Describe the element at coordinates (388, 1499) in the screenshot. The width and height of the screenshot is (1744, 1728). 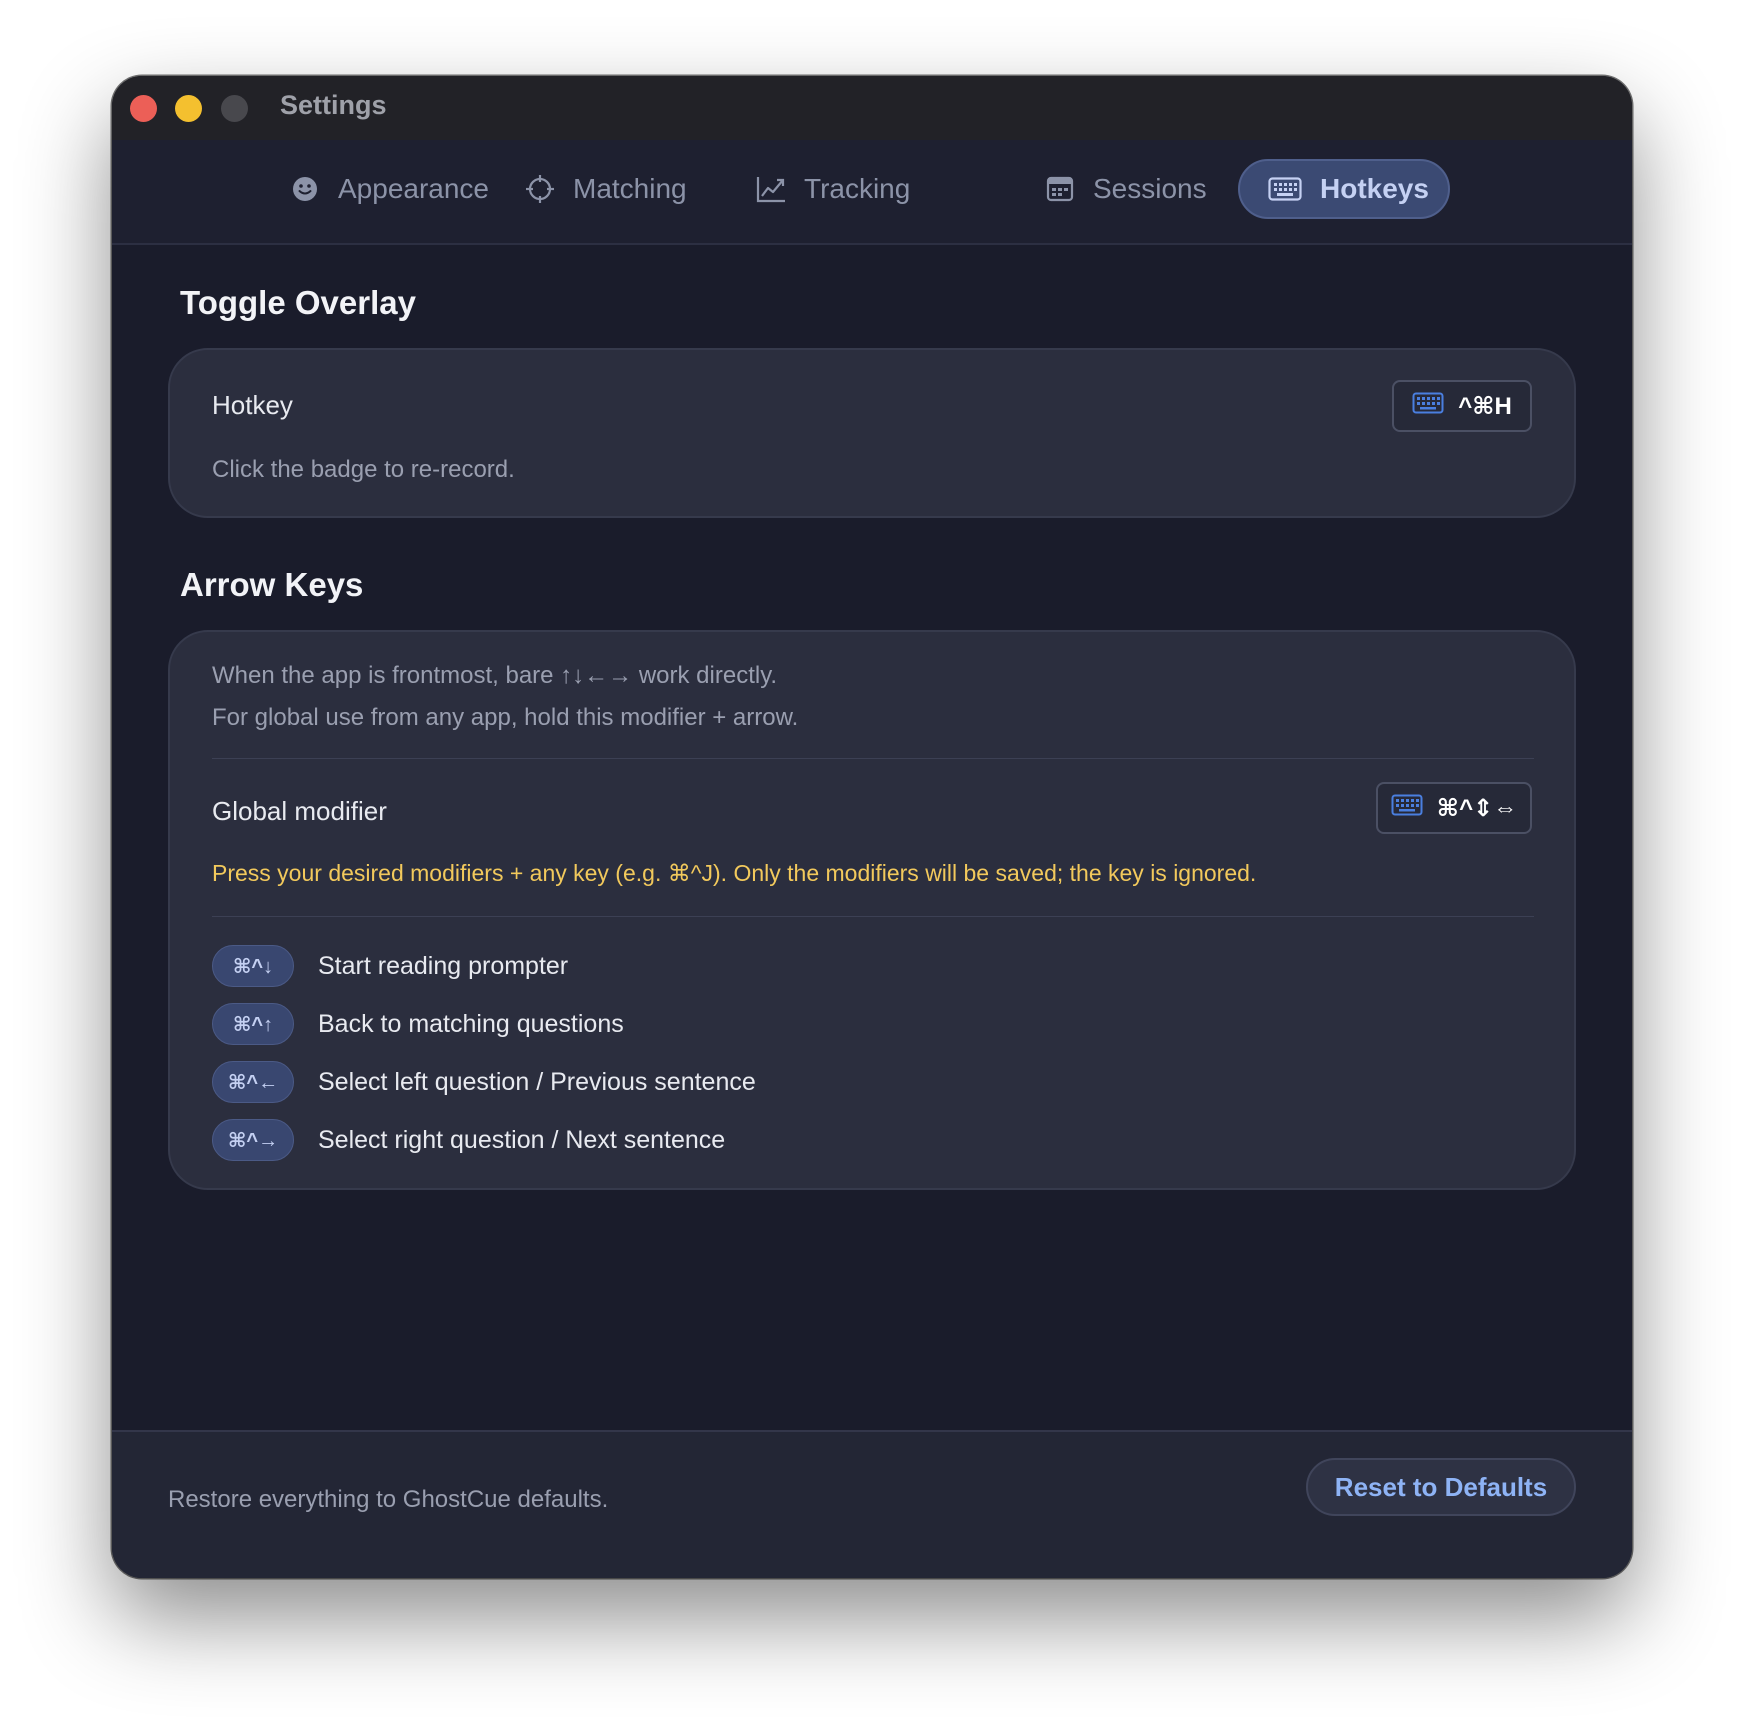
I see `footer-text: Restore everything to GhostCue defaults.` at that location.